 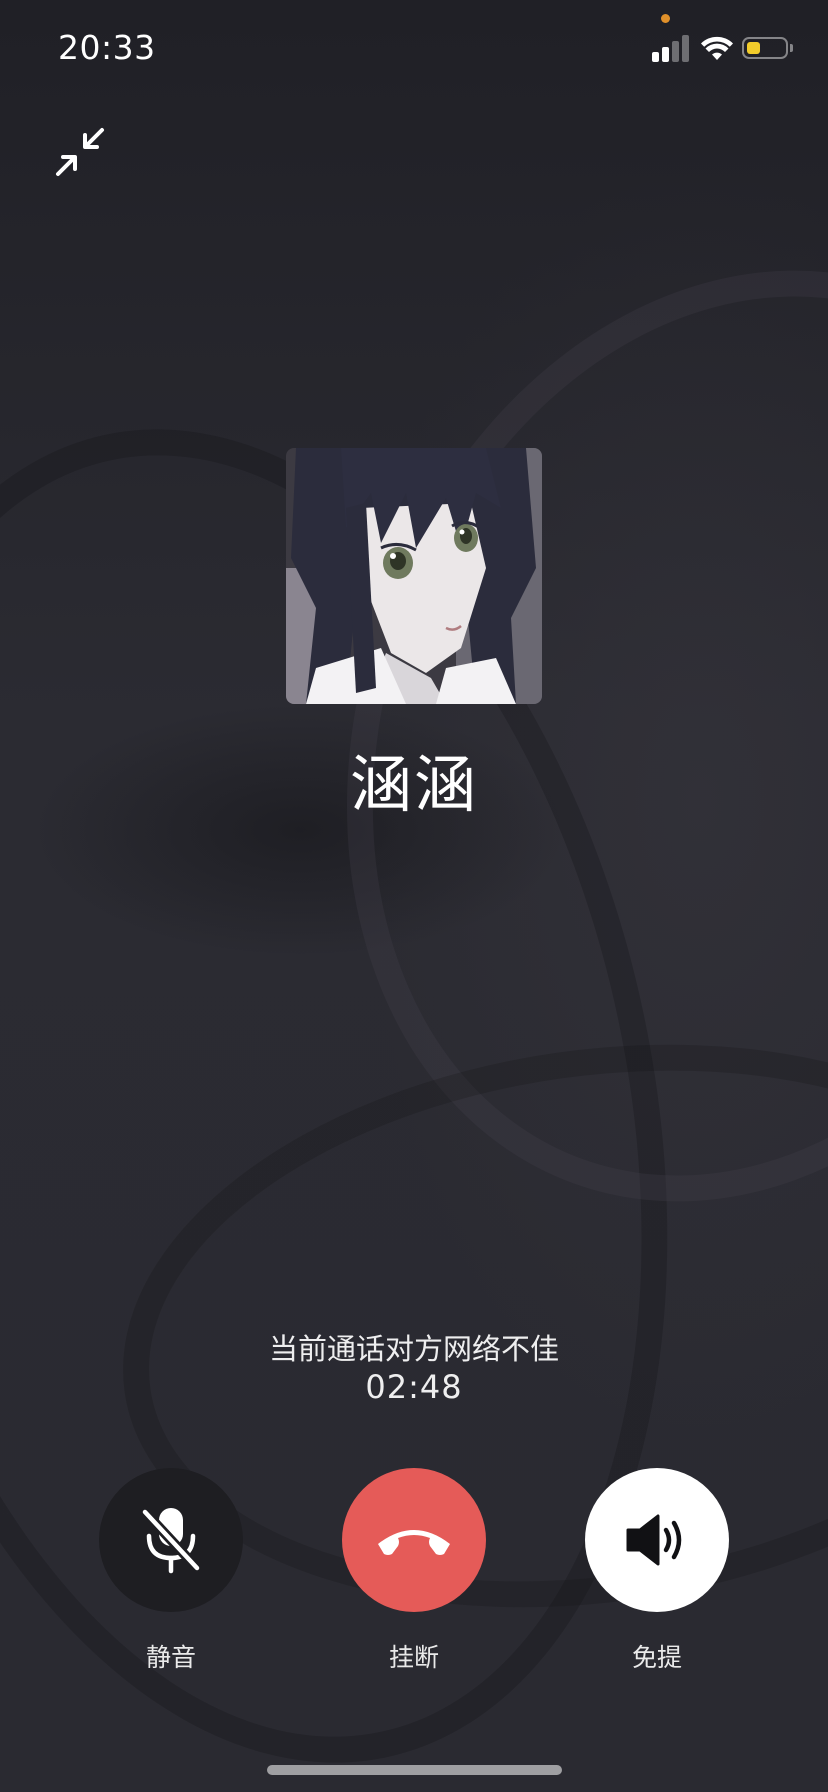 I want to click on home-indicator, so click(x=414, y=1770).